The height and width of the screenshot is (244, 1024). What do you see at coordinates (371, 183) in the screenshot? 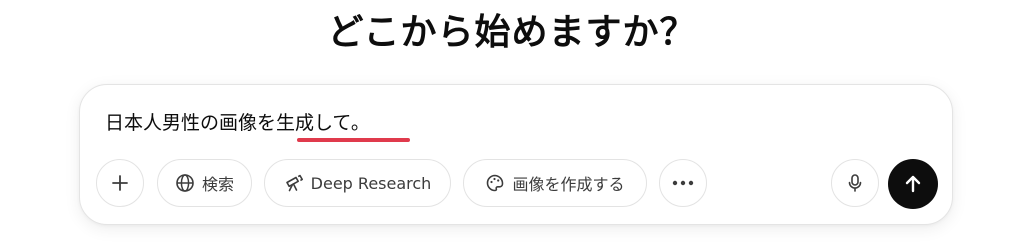
I see `deep-research-label: Deep Research` at bounding box center [371, 183].